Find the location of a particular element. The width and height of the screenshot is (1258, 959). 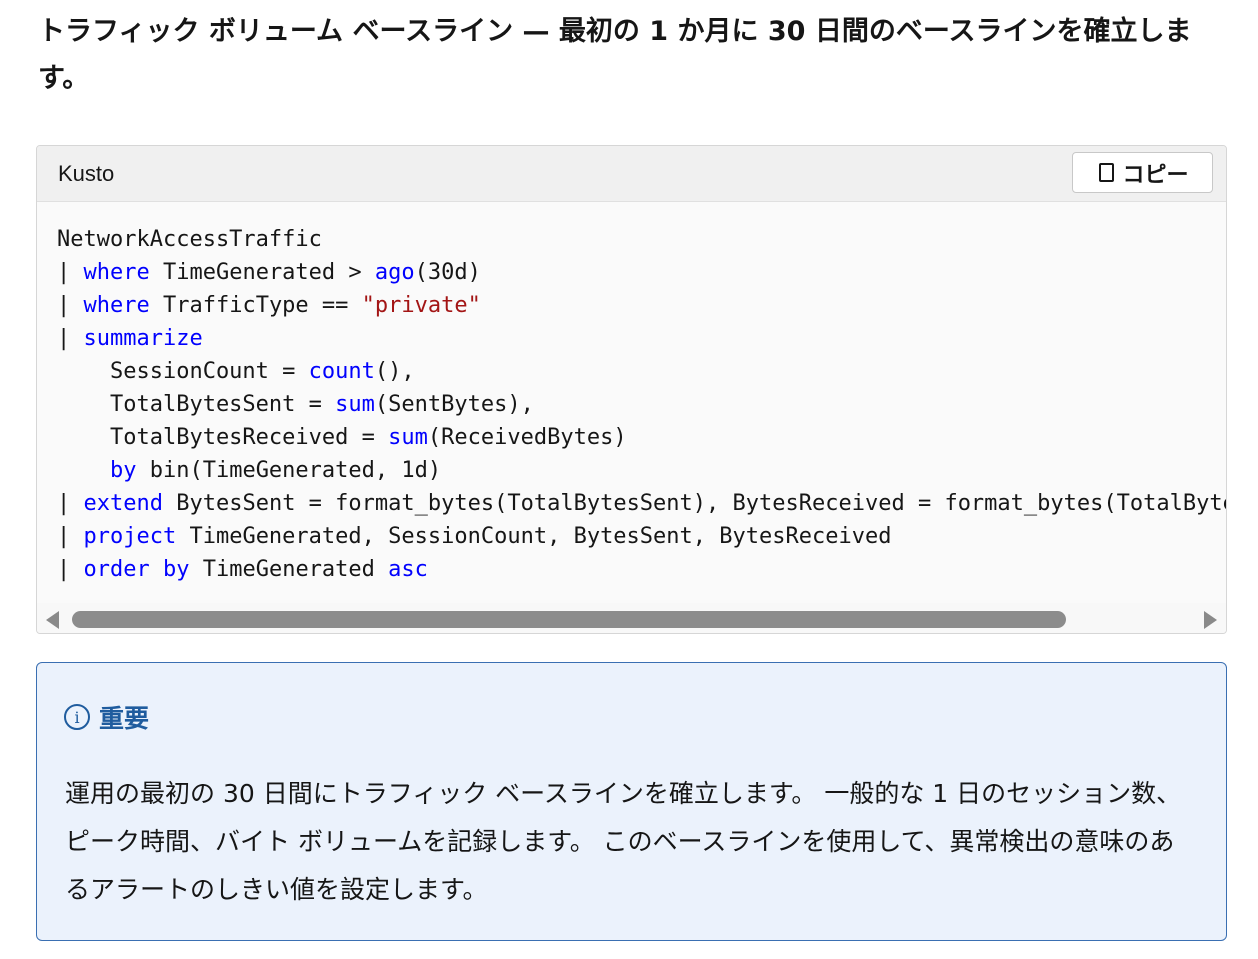

code-line: TotalBytesSent = sum(SentBytes), is located at coordinates (295, 404).